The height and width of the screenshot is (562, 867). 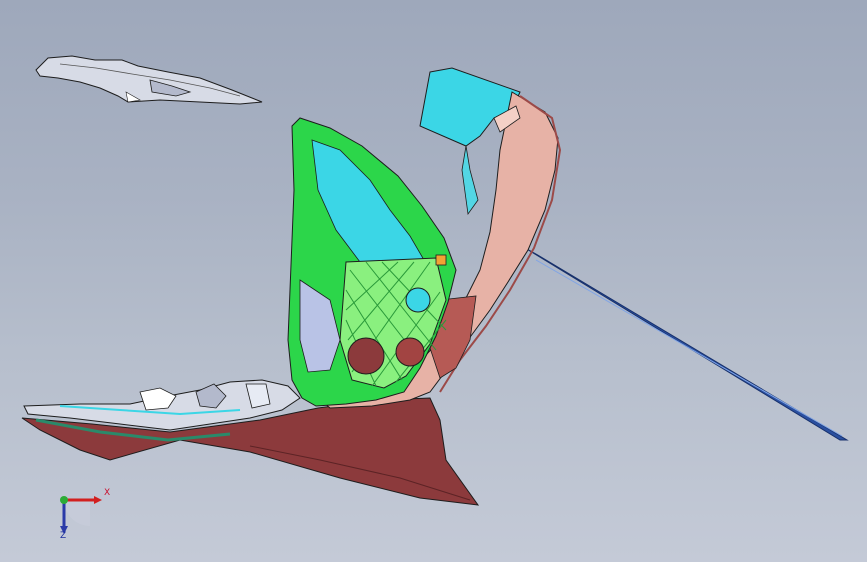 I want to click on axis-x-label: X, so click(x=107, y=493).